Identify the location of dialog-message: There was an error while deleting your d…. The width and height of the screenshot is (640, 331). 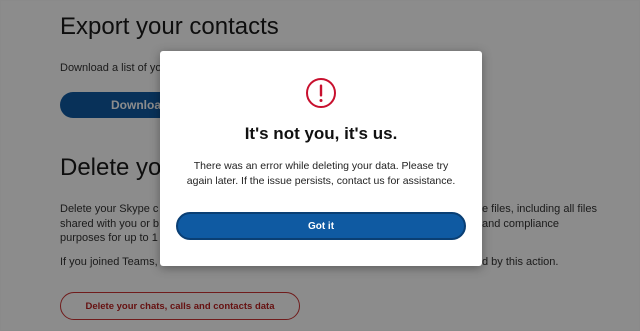
(321, 173).